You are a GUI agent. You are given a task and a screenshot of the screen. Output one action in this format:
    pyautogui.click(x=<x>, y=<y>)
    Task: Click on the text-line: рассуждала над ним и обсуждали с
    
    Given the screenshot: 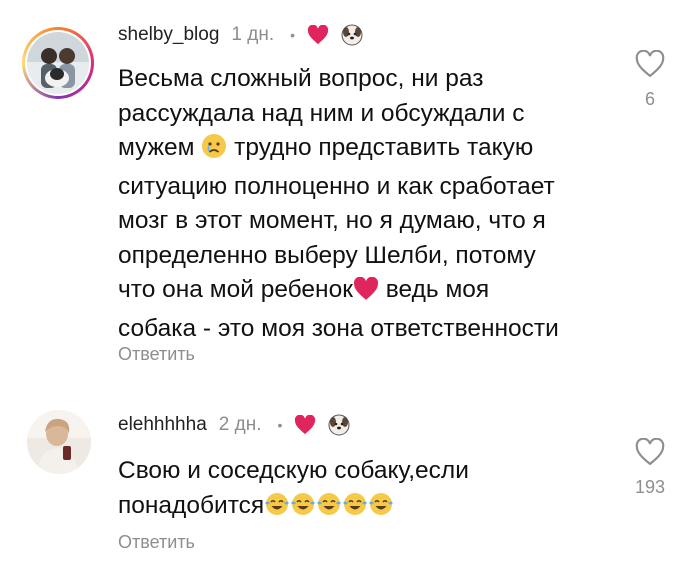 What is the action you would take?
    pyautogui.click(x=321, y=113)
    